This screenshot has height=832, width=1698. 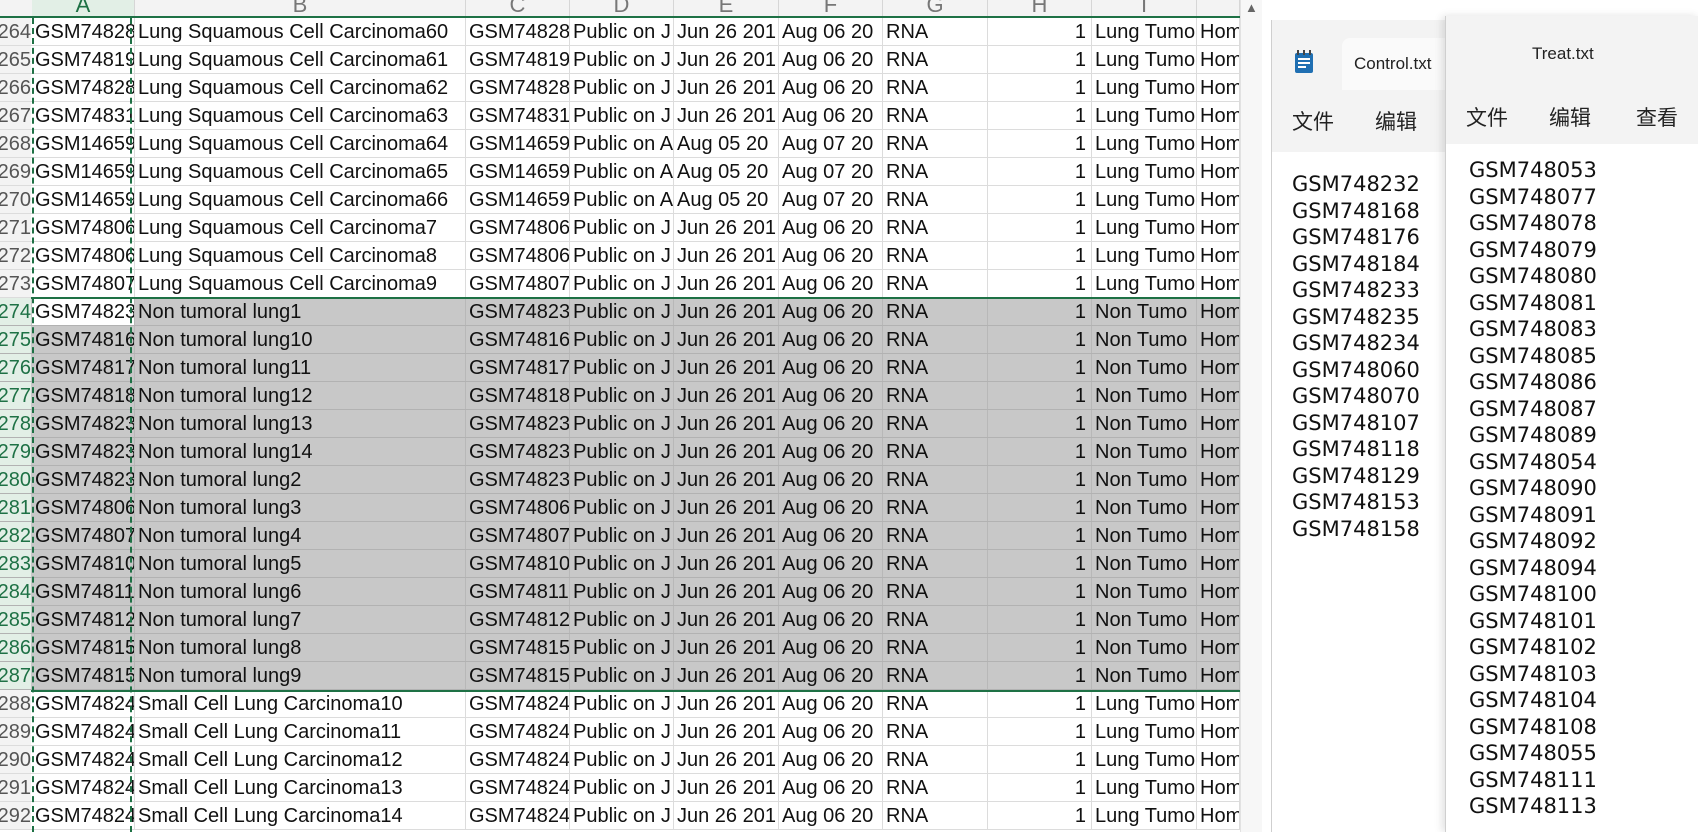 I want to click on row-number: 269, so click(x=15, y=171).